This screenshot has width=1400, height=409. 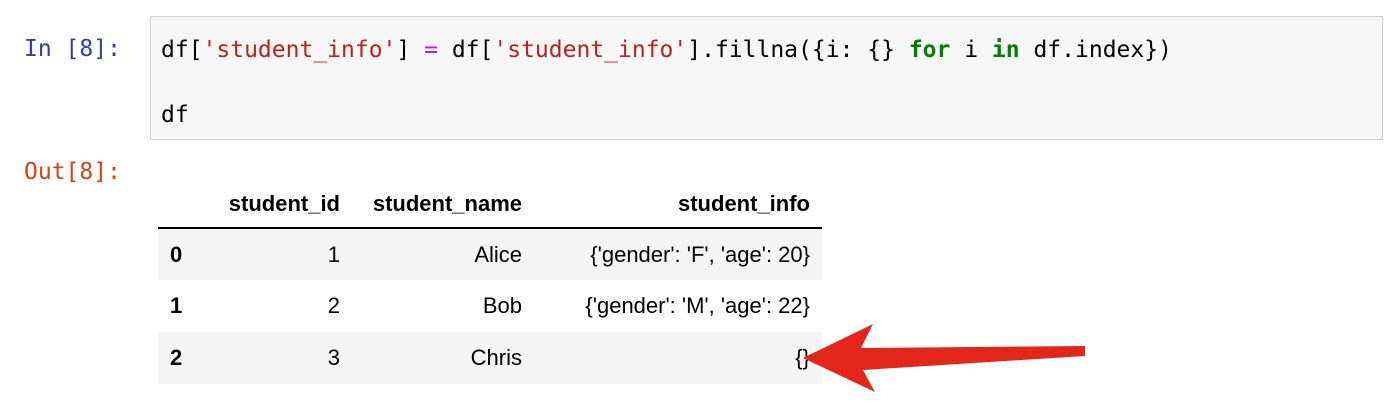 What do you see at coordinates (72, 49) in the screenshot?
I see `input-prompt: In [8]:` at bounding box center [72, 49].